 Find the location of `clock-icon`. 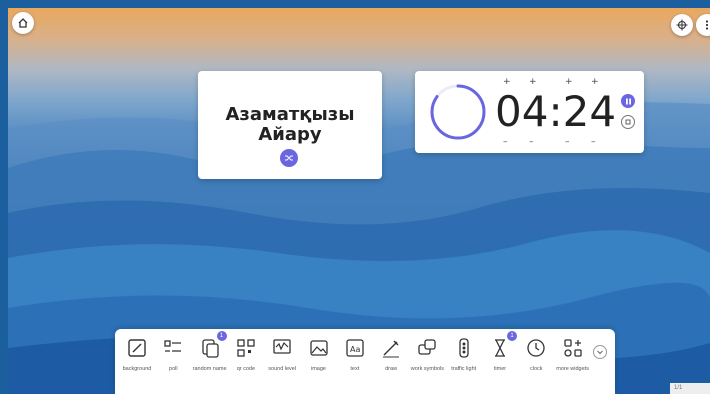

clock-icon is located at coordinates (536, 348).